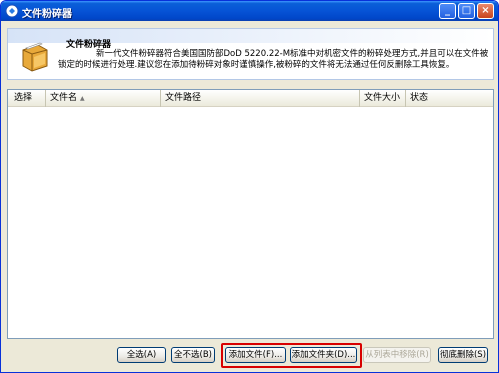 This screenshot has width=499, height=373. What do you see at coordinates (419, 98) in the screenshot?
I see `column-label-status: 状态` at bounding box center [419, 98].